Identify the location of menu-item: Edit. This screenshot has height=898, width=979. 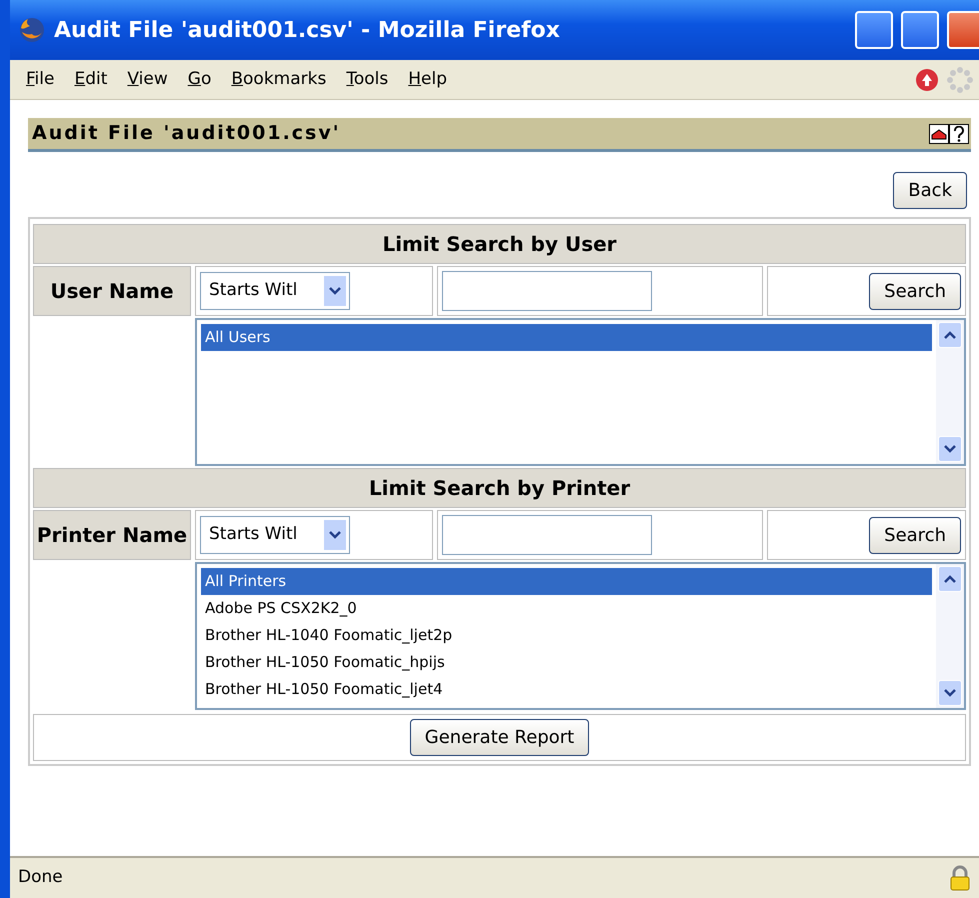
(91, 79).